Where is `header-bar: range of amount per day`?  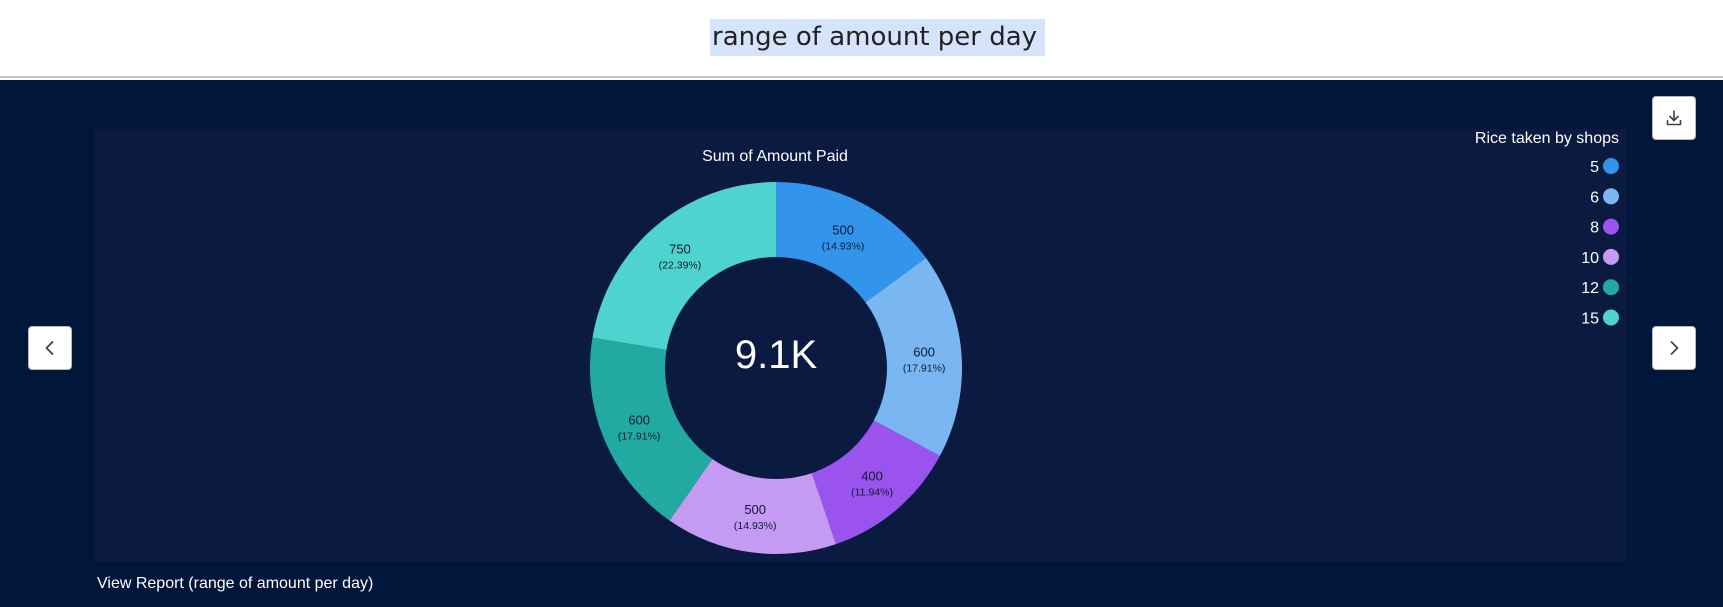
header-bar: range of amount per day is located at coordinates (861, 39).